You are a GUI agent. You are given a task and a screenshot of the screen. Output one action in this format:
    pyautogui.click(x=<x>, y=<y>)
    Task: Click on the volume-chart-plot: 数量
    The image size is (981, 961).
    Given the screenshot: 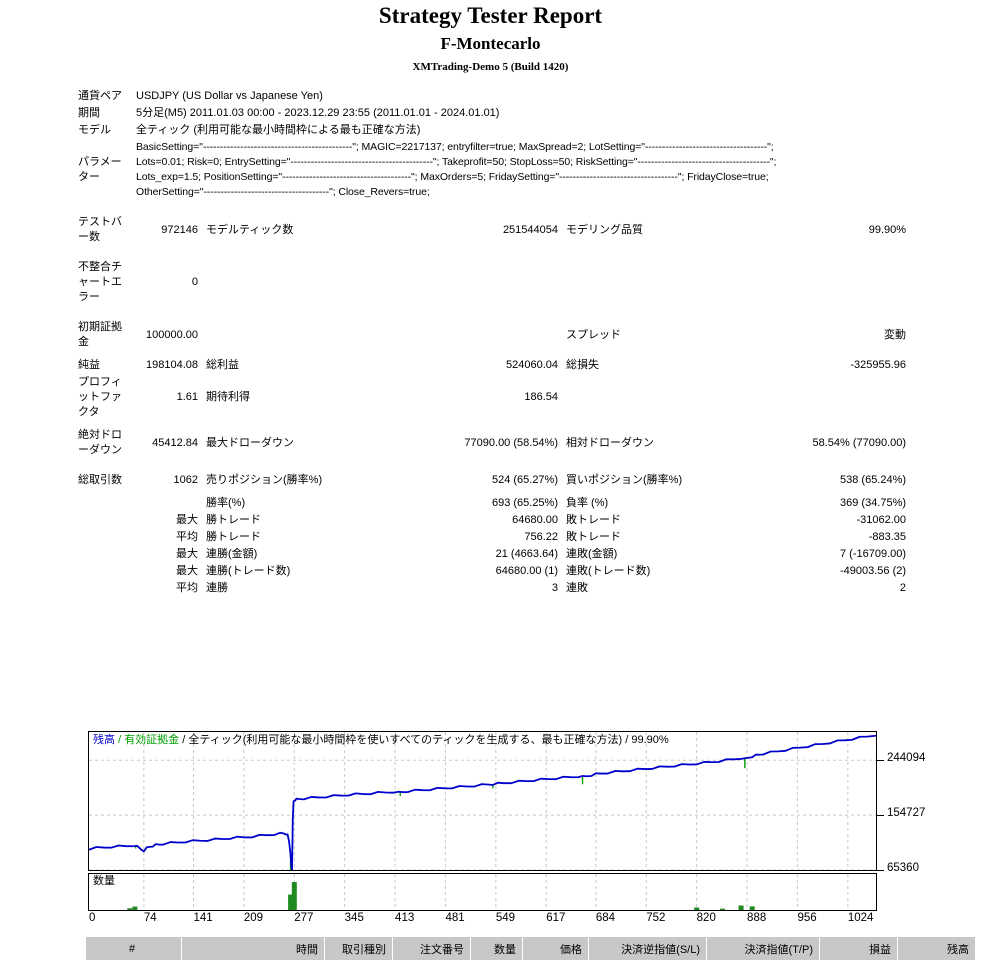 What is the action you would take?
    pyautogui.click(x=482, y=892)
    